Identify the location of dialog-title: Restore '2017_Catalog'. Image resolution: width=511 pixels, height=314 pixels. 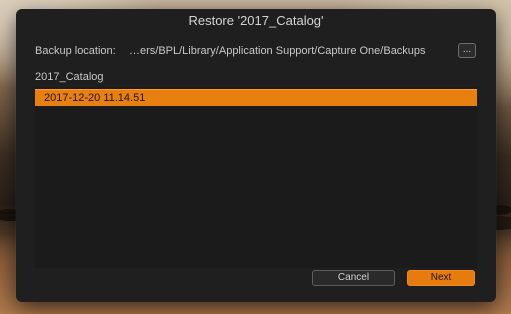
(256, 20).